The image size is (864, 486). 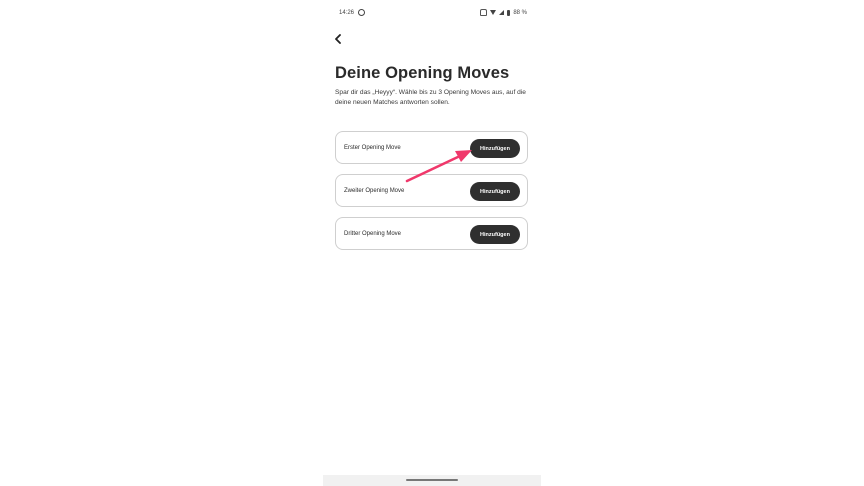 What do you see at coordinates (374, 191) in the screenshot?
I see `opening-move-label: Zweiter Opening Move` at bounding box center [374, 191].